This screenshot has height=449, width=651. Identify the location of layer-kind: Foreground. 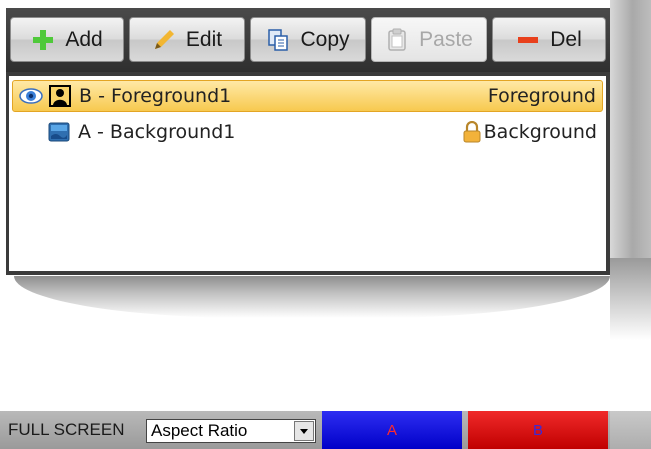
(542, 96).